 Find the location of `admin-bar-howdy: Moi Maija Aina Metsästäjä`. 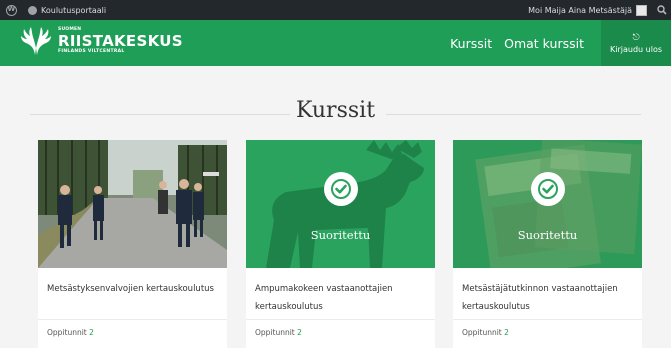

admin-bar-howdy: Moi Maija Aina Metsästäjä is located at coordinates (580, 10).